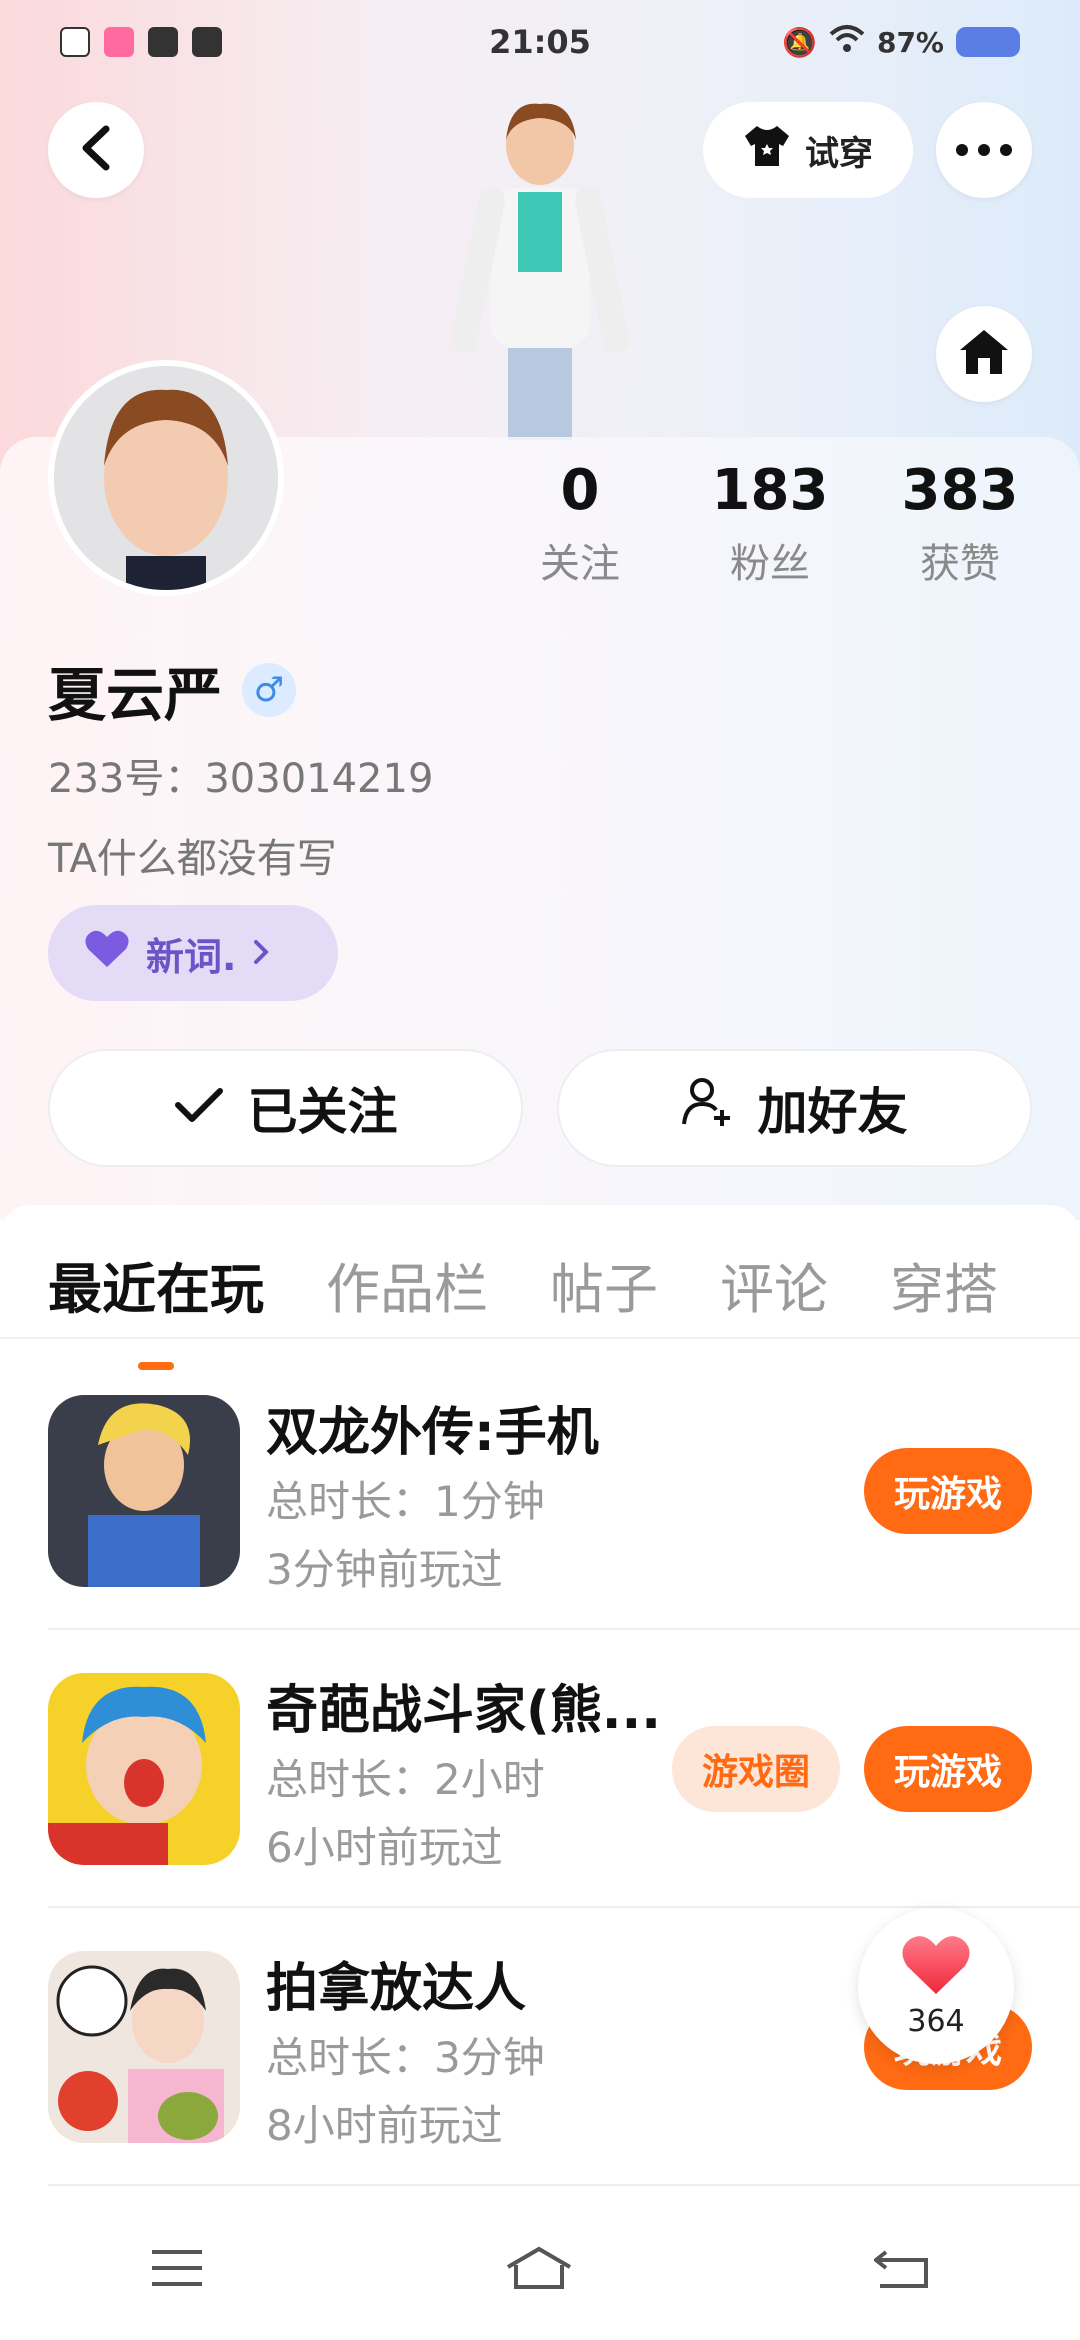 The height and width of the screenshot is (2340, 1080). What do you see at coordinates (988, 42) in the screenshot?
I see `battery-icon` at bounding box center [988, 42].